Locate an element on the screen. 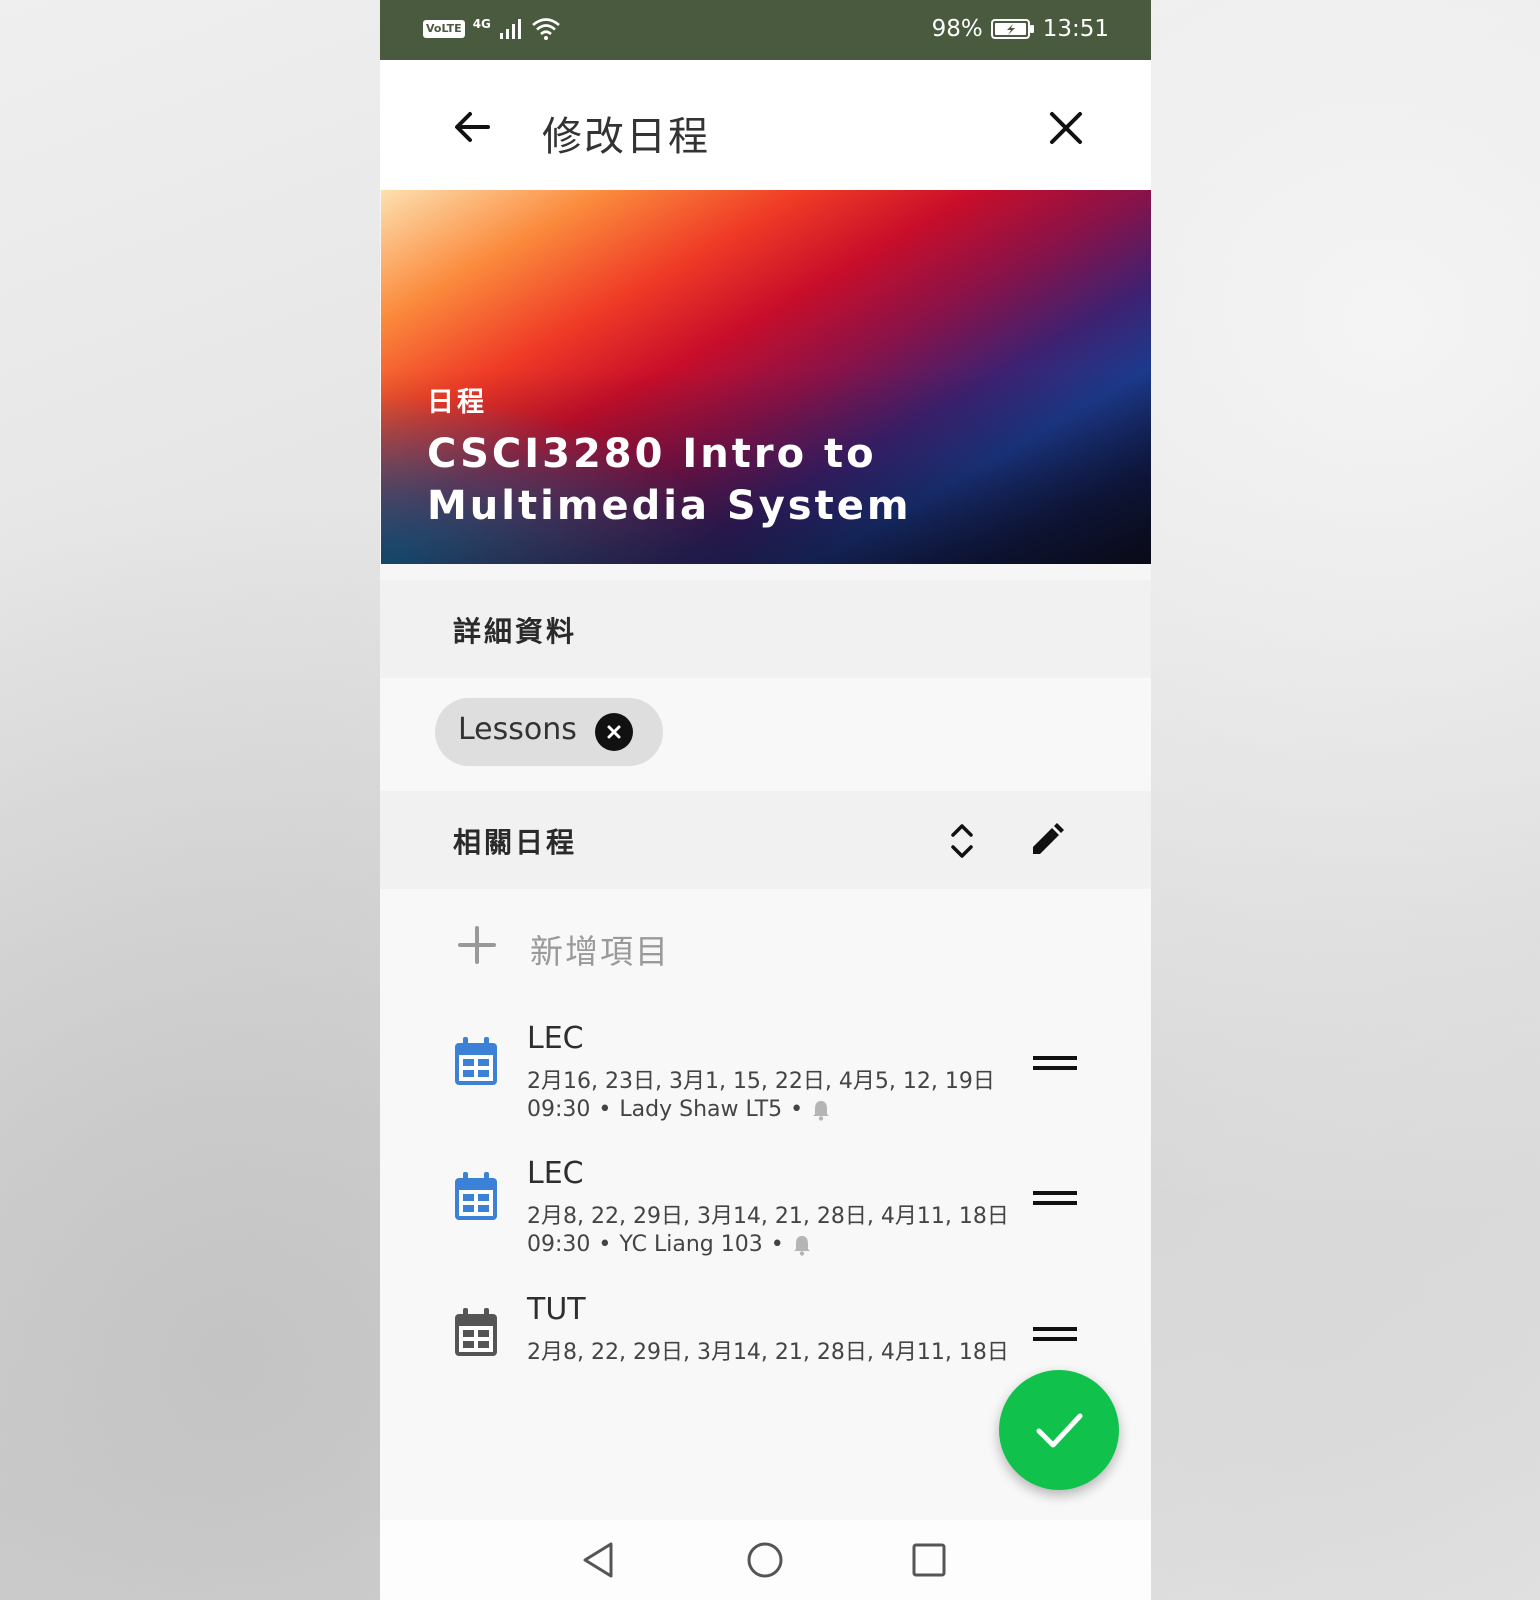 This screenshot has height=1600, width=1540. tag-chip-lessons: Lessons is located at coordinates (549, 732).